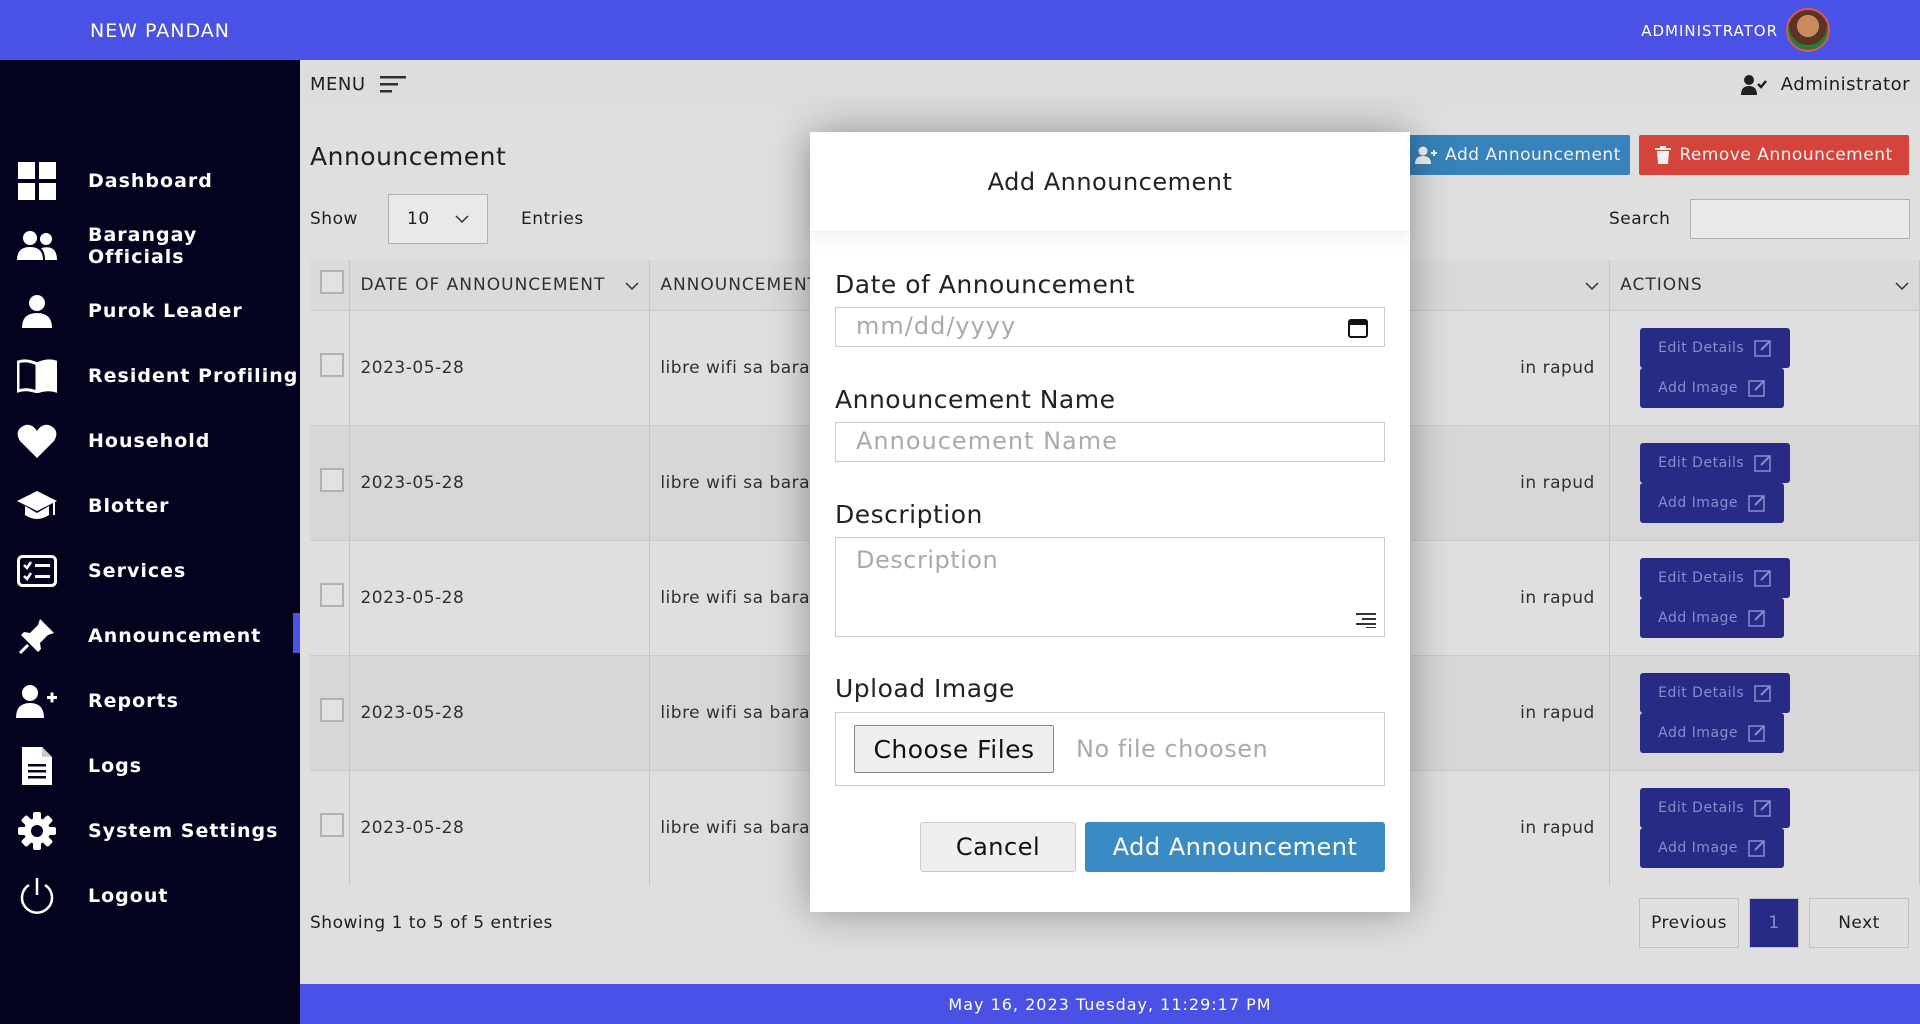 The image size is (1920, 1024). I want to click on avatar, so click(1808, 30).